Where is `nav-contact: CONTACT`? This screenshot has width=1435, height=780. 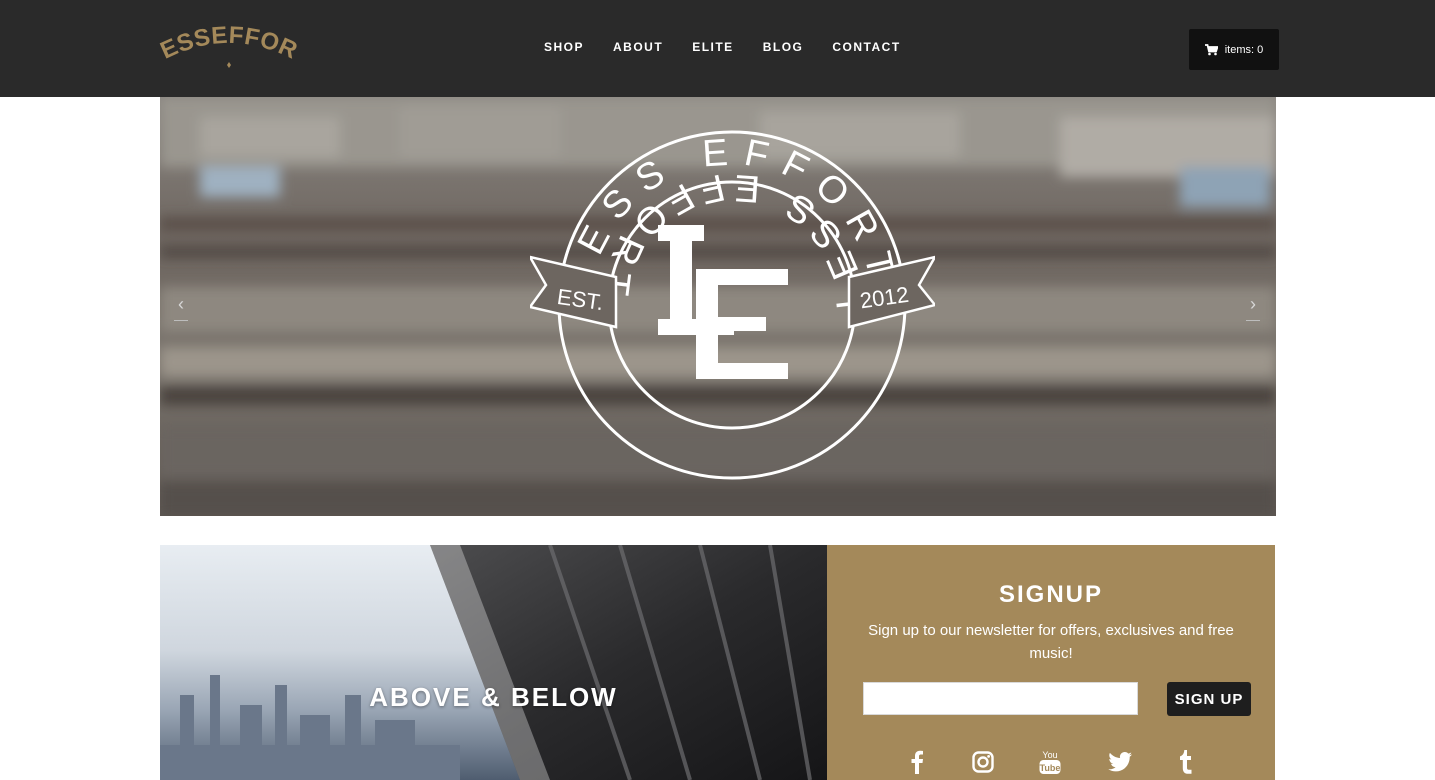 nav-contact: CONTACT is located at coordinates (866, 47).